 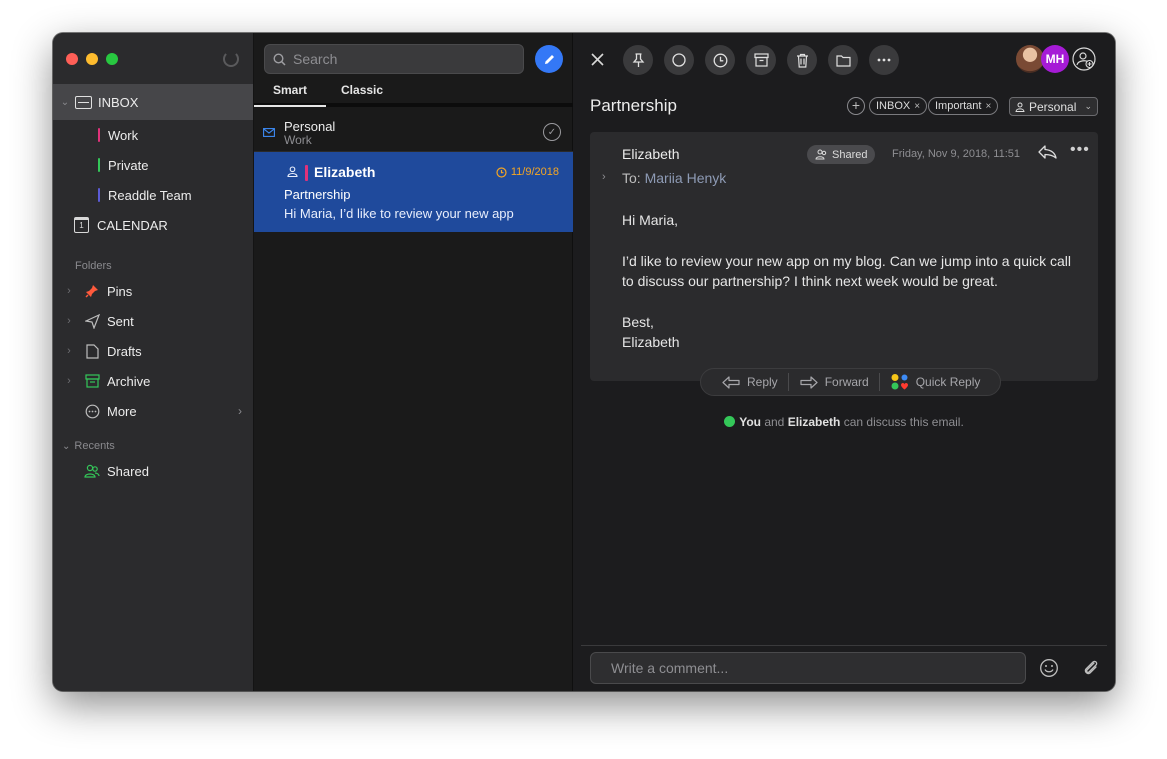 What do you see at coordinates (157, 321) in the screenshot?
I see `sidebar-item-sent: › Sent` at bounding box center [157, 321].